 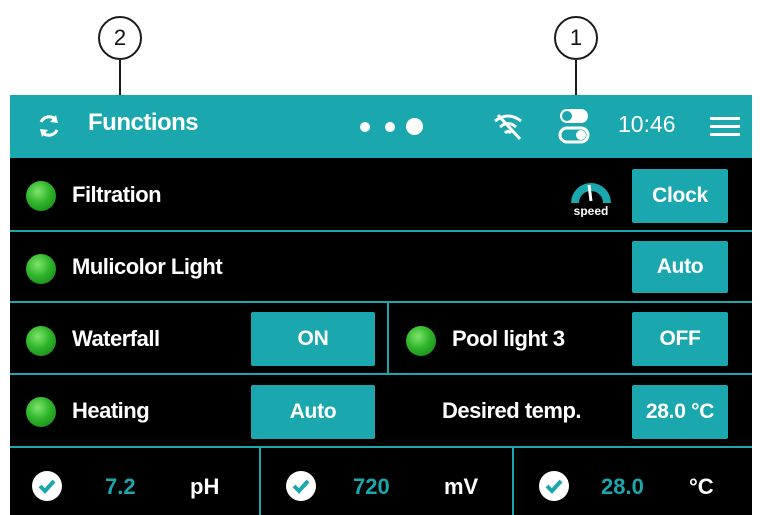 What do you see at coordinates (680, 196) in the screenshot?
I see `filtration-mode-button: Clock` at bounding box center [680, 196].